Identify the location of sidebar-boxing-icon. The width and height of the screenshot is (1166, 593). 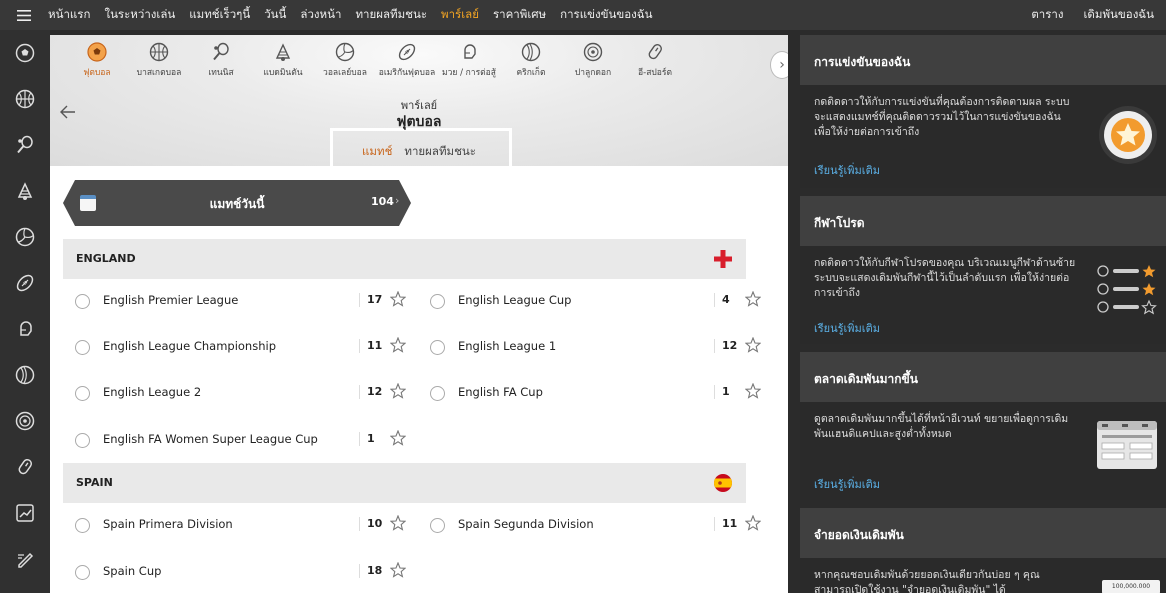
(25, 329).